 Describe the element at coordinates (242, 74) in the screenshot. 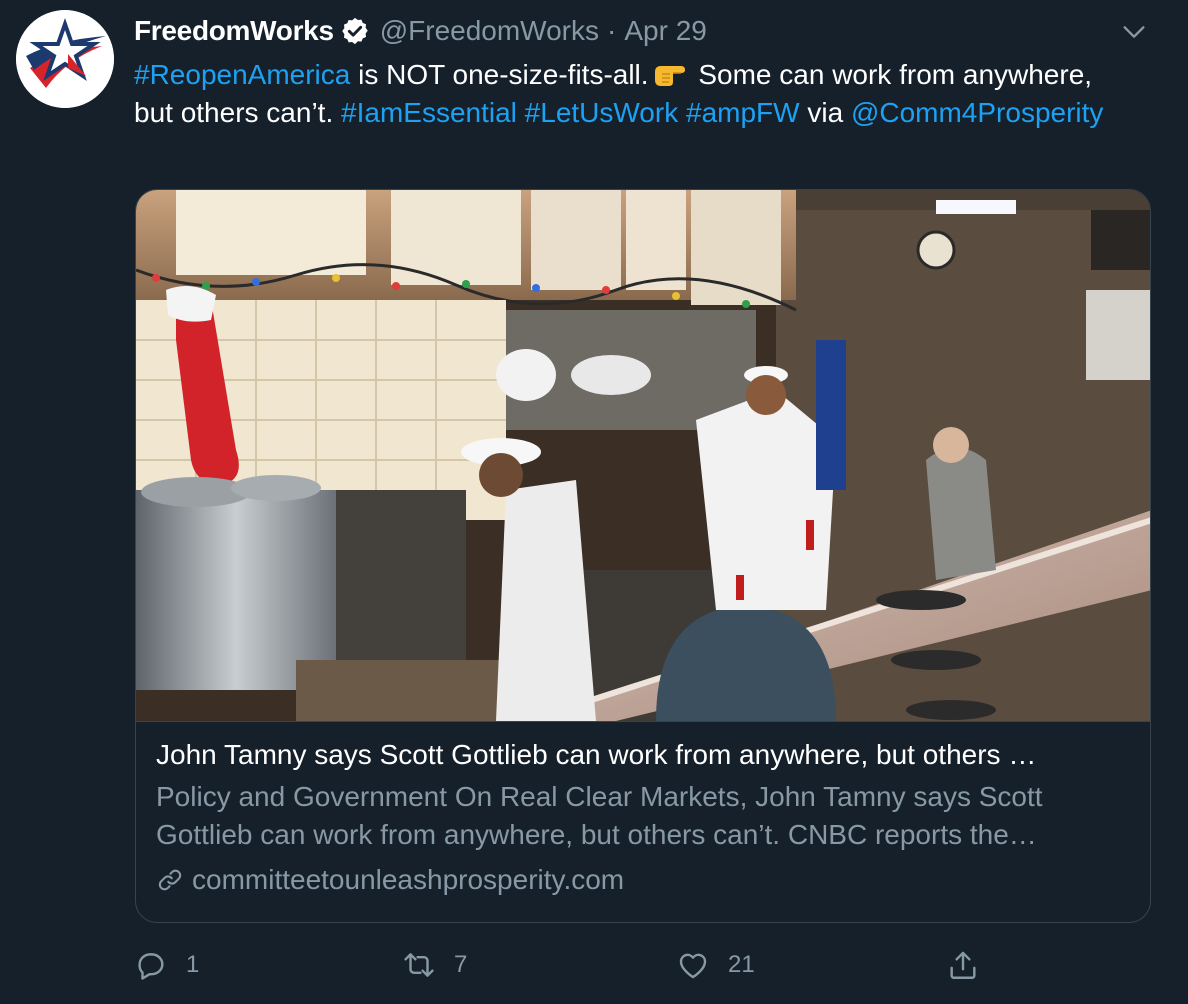

I see `hashtag-reopenamerica: #ReopenAmerica` at that location.